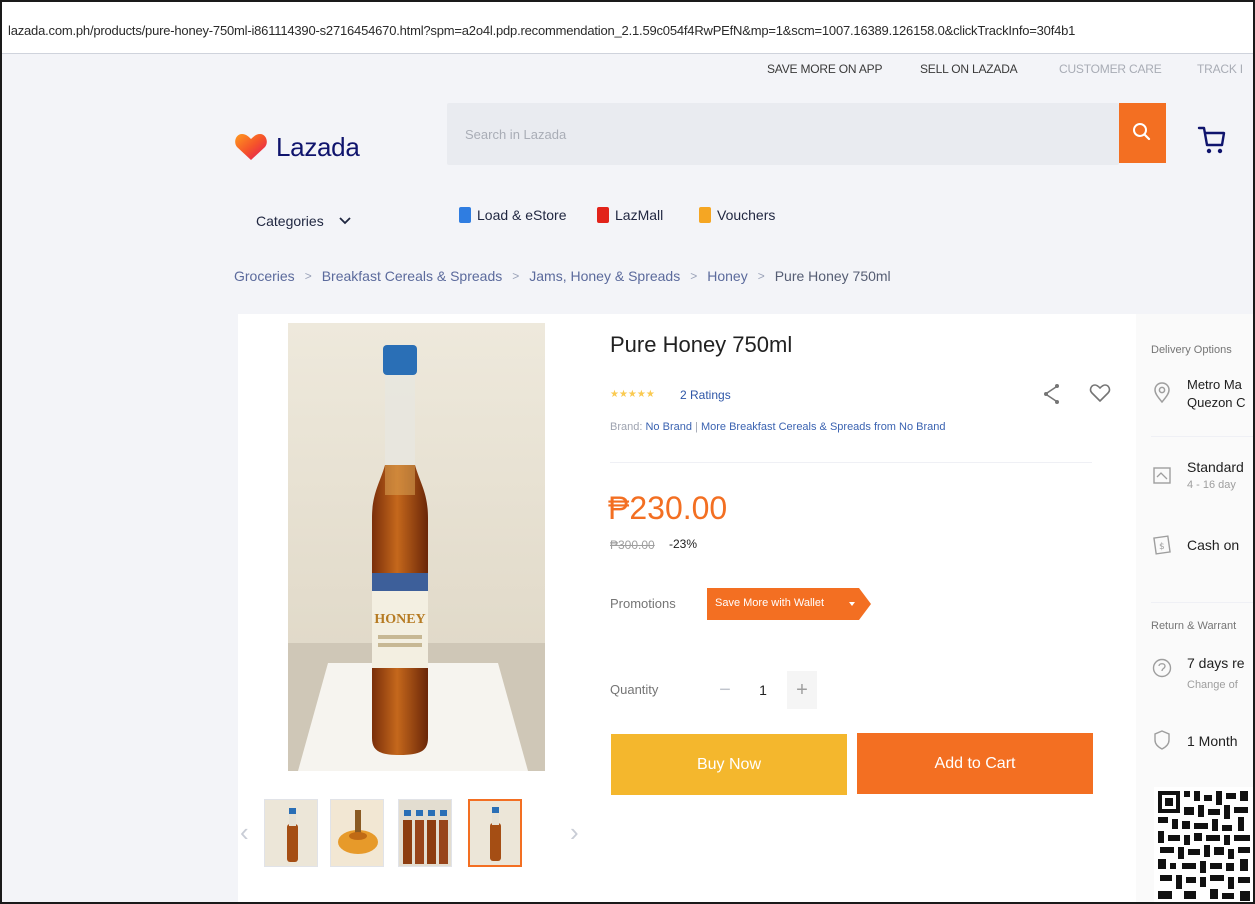 The image size is (1255, 904). Describe the element at coordinates (345, 221) in the screenshot. I see `chevron-down-icon` at that location.